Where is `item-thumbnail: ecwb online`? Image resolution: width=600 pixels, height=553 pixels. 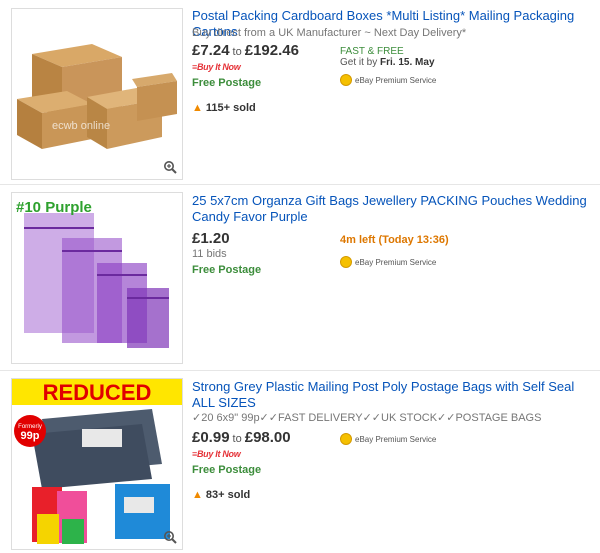 item-thumbnail: ecwb online is located at coordinates (97, 94).